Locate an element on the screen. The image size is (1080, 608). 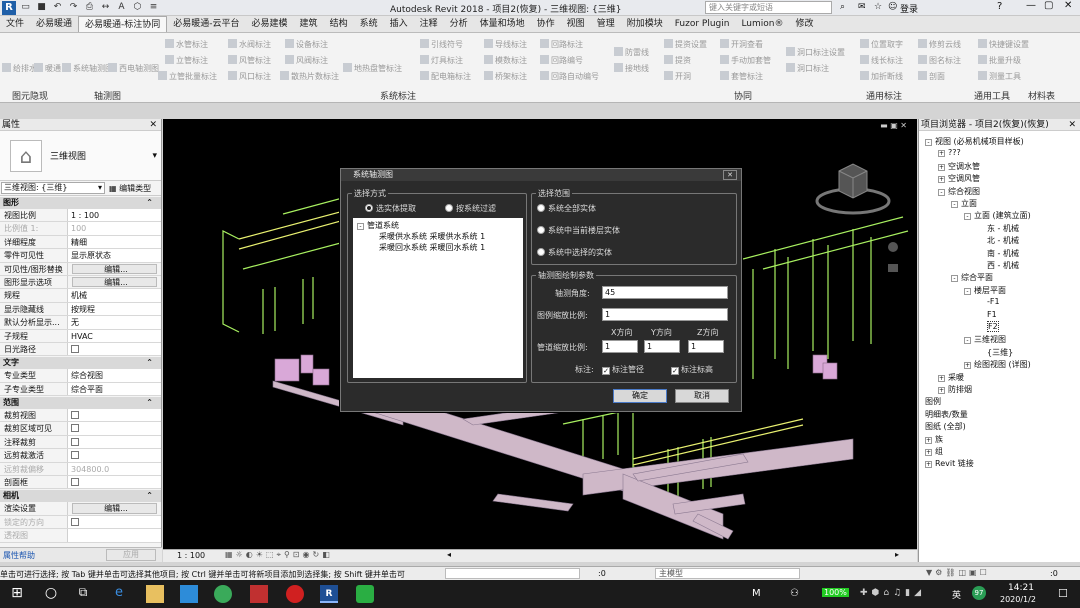
ribbon-button: 测量工具 is located at coordinates (999, 76).